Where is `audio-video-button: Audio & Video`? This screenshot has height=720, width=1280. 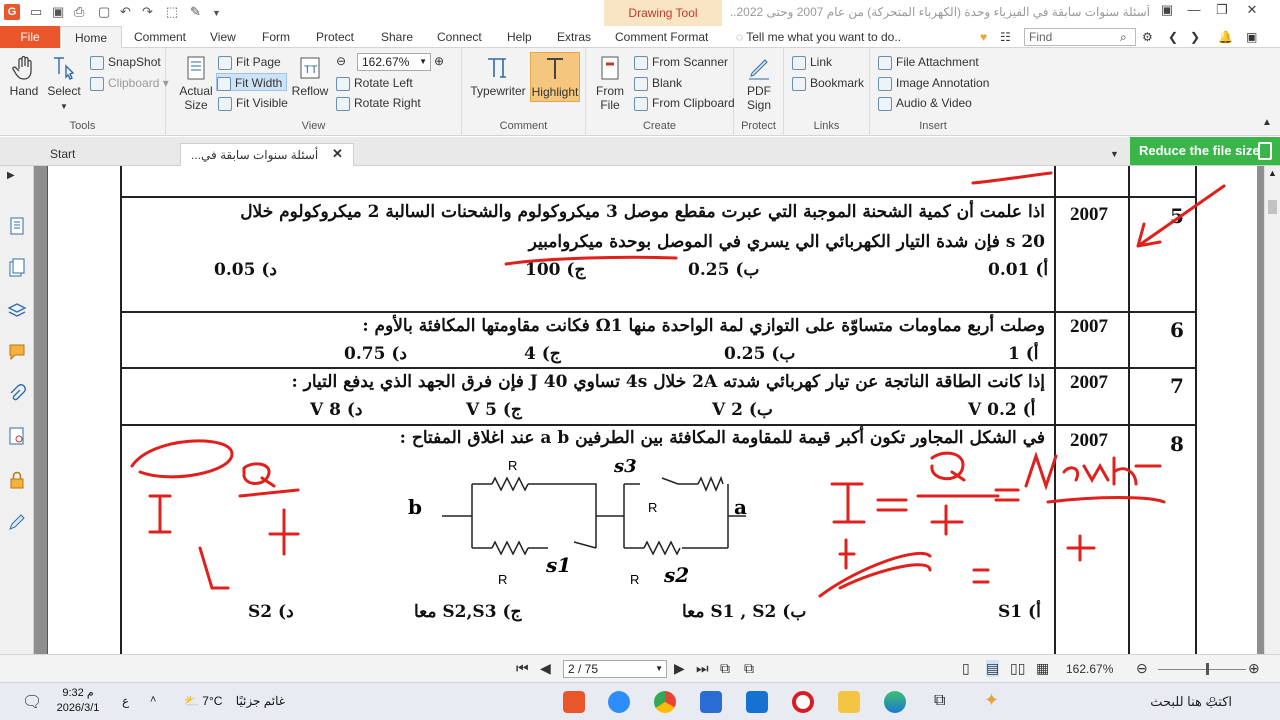 audio-video-button: Audio & Video is located at coordinates (925, 103).